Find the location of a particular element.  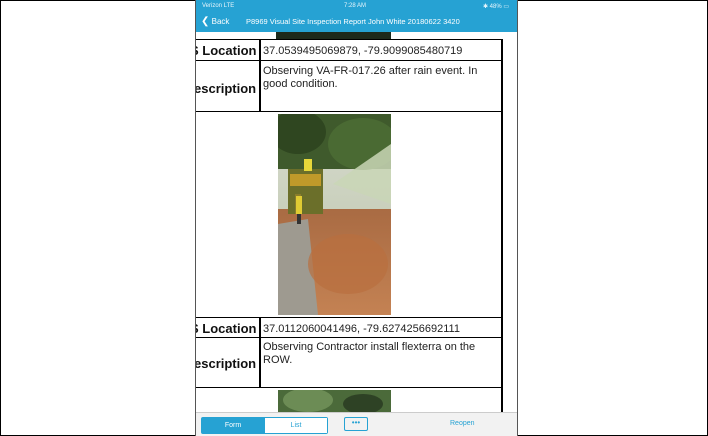

battery-percent: 48% is located at coordinates (495, 7).